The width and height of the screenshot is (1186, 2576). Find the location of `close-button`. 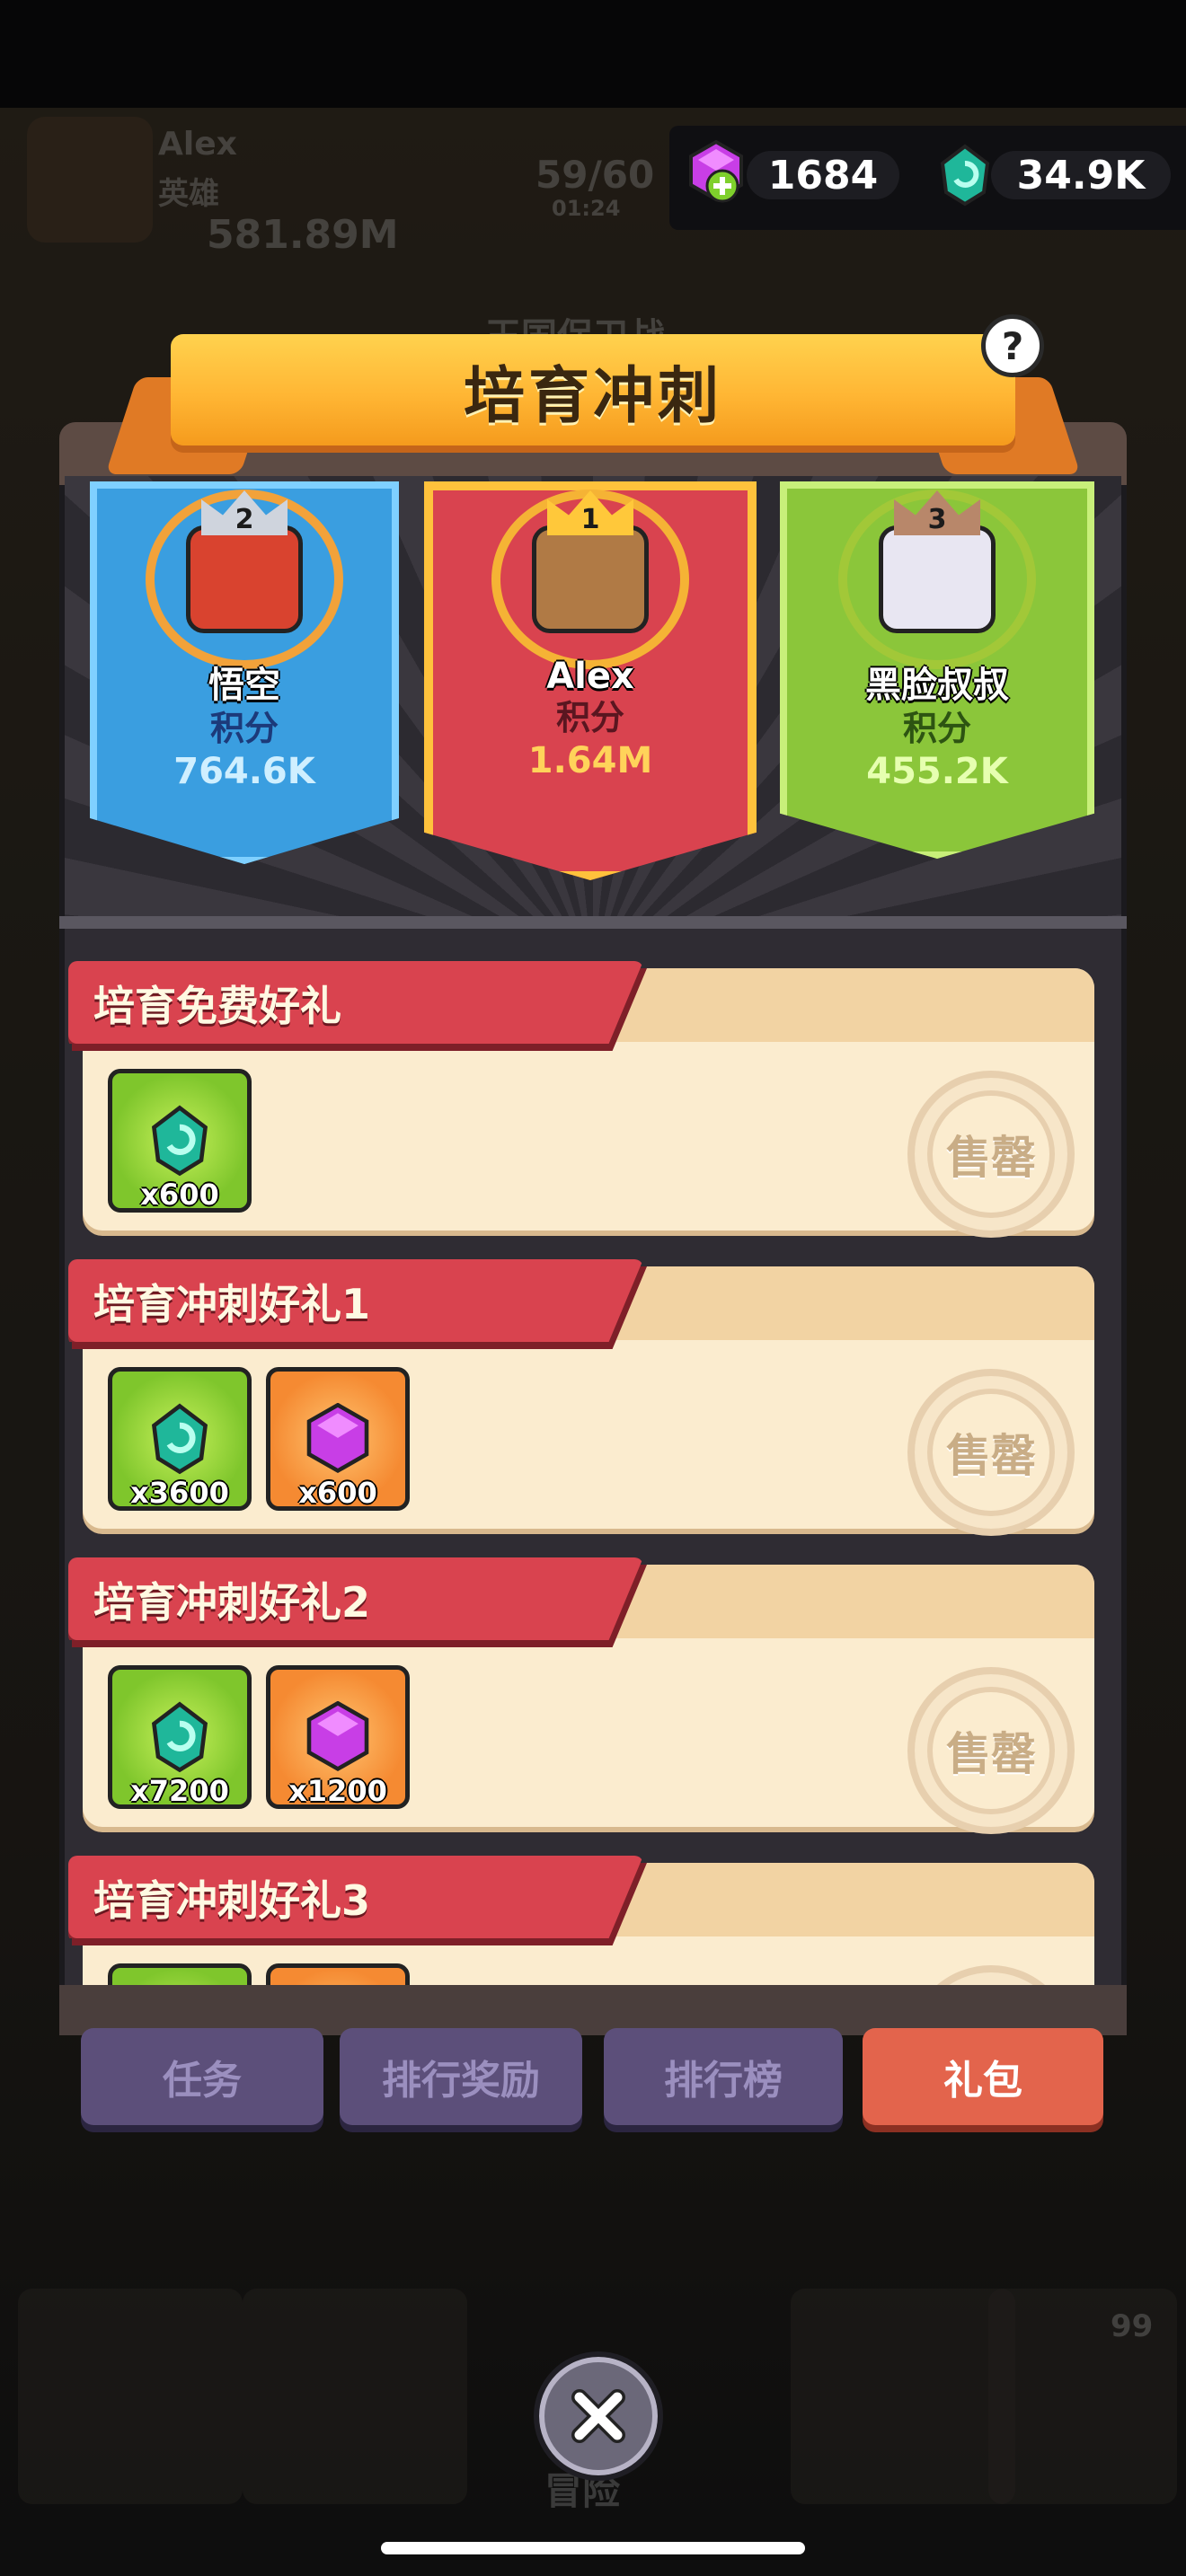

close-button is located at coordinates (598, 2416).